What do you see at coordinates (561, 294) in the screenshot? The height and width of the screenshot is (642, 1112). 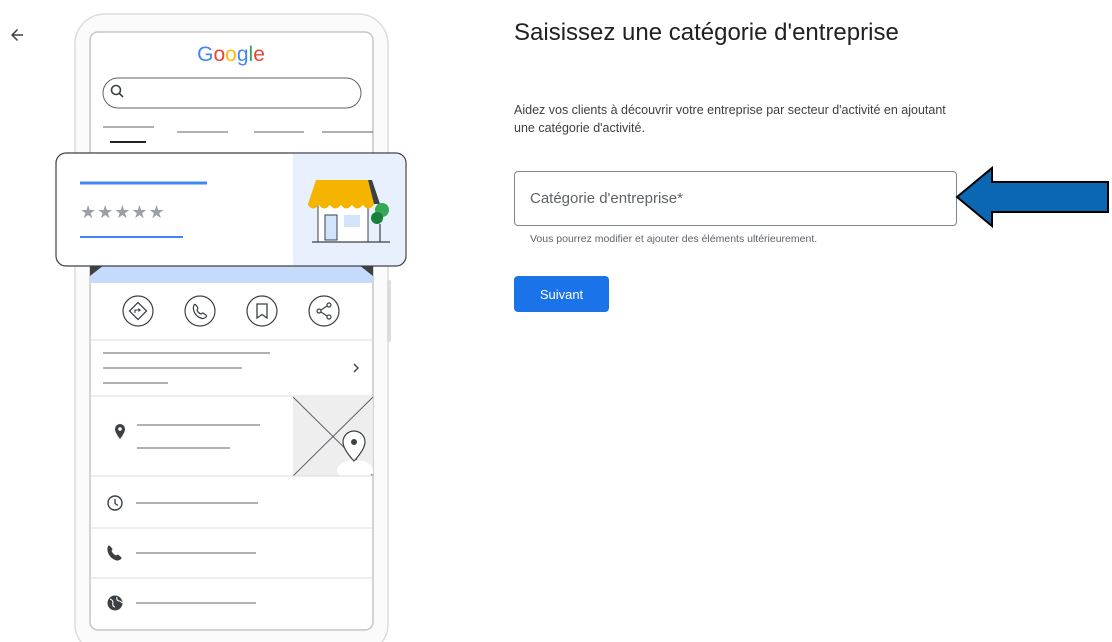 I see `next-button: Suivant` at bounding box center [561, 294].